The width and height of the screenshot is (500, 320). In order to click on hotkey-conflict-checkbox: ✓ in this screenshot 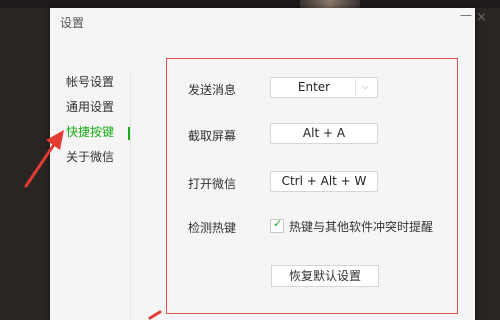, I will do `click(277, 225)`.